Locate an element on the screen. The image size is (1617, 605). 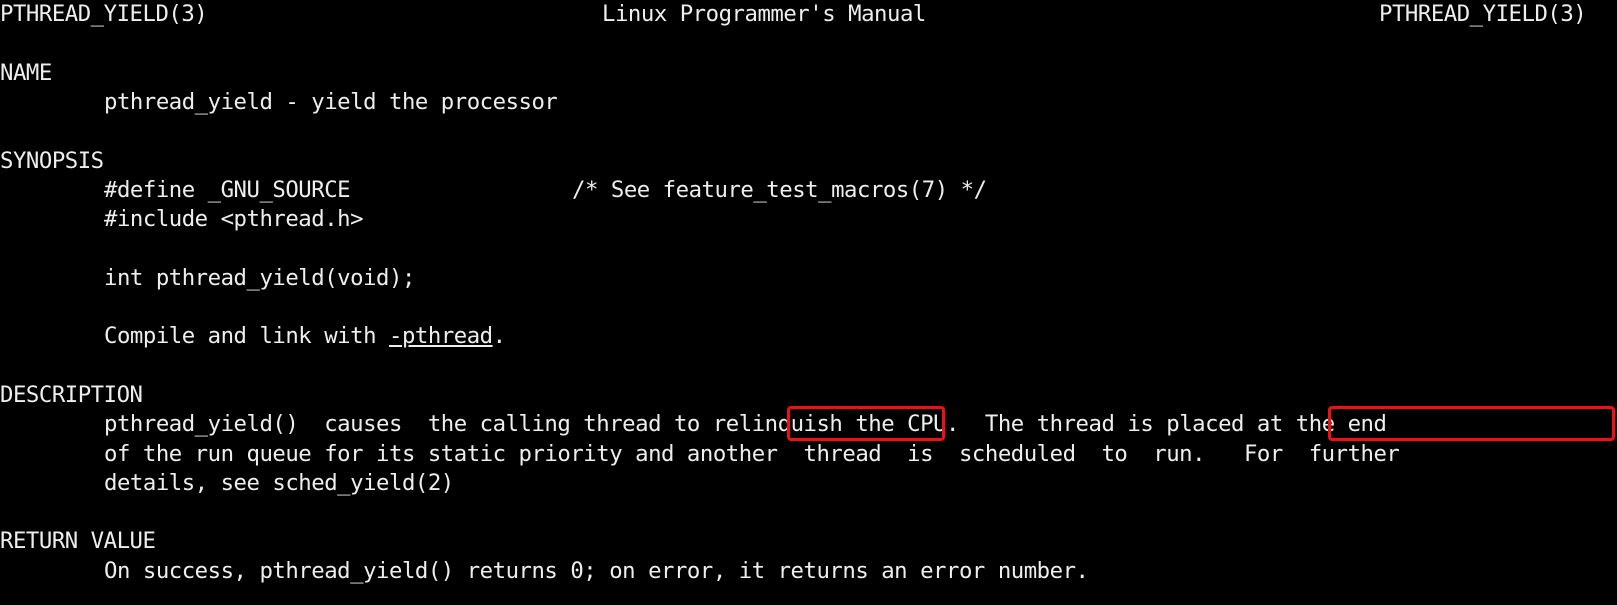
section-heading-description: DESCRIPTION is located at coordinates (71, 394).